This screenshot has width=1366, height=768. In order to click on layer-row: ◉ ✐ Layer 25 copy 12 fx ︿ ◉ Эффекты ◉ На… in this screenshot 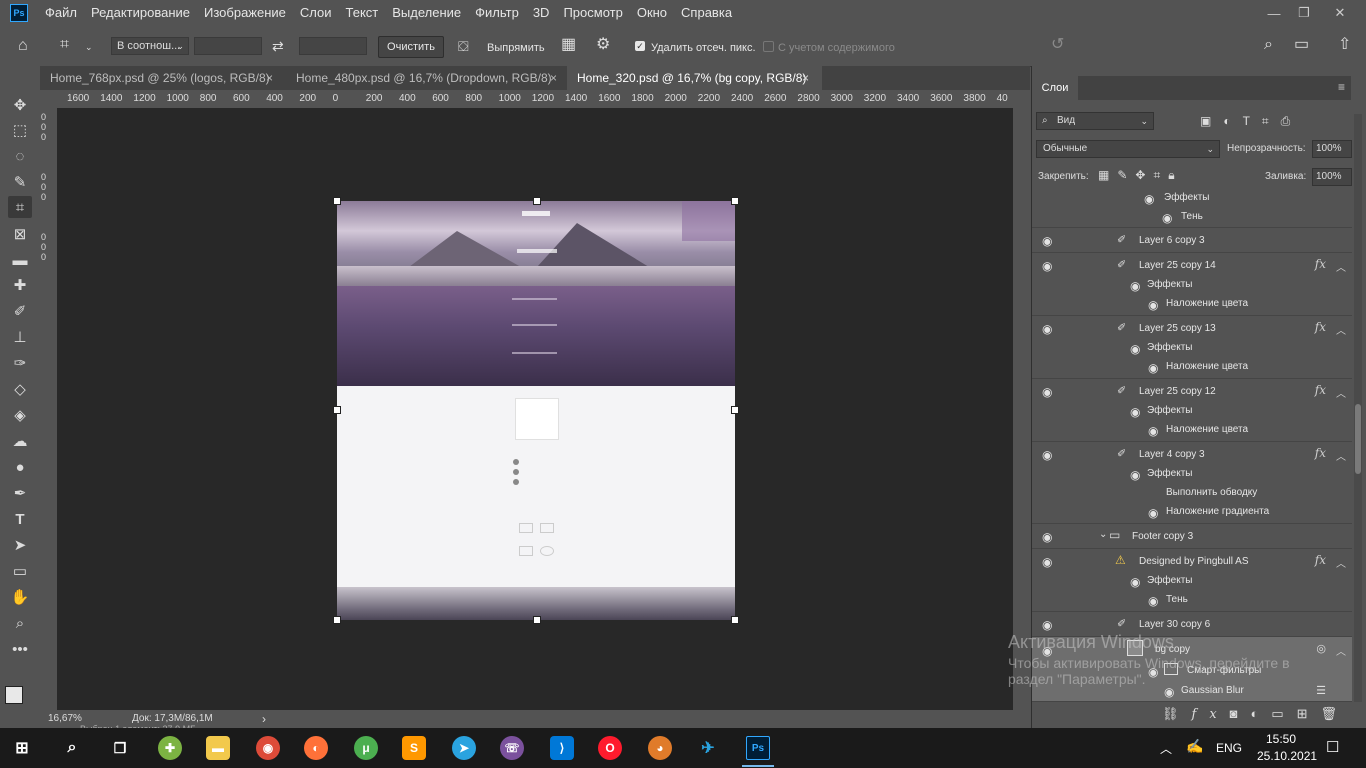, I will do `click(1192, 410)`.